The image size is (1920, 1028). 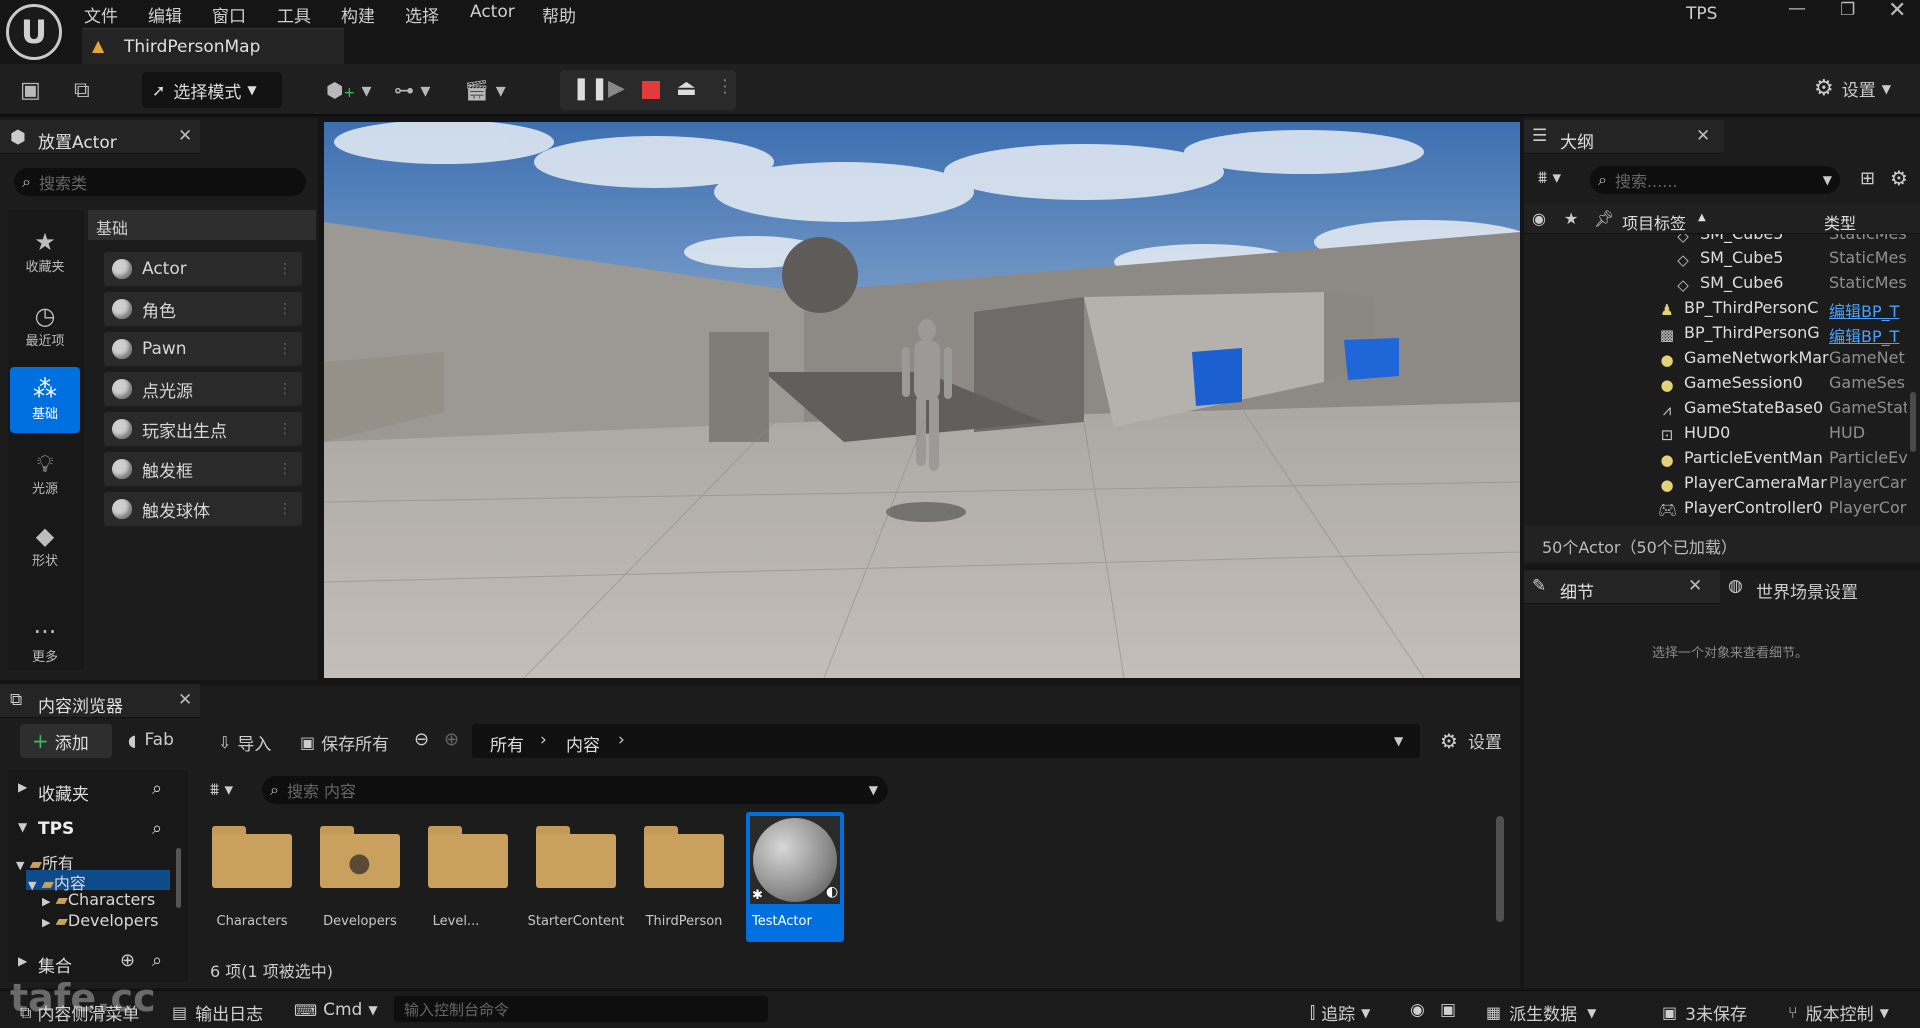 What do you see at coordinates (1719, 410) in the screenshot?
I see `table-row: ⩘ GameStateBase0 GameStat` at bounding box center [1719, 410].